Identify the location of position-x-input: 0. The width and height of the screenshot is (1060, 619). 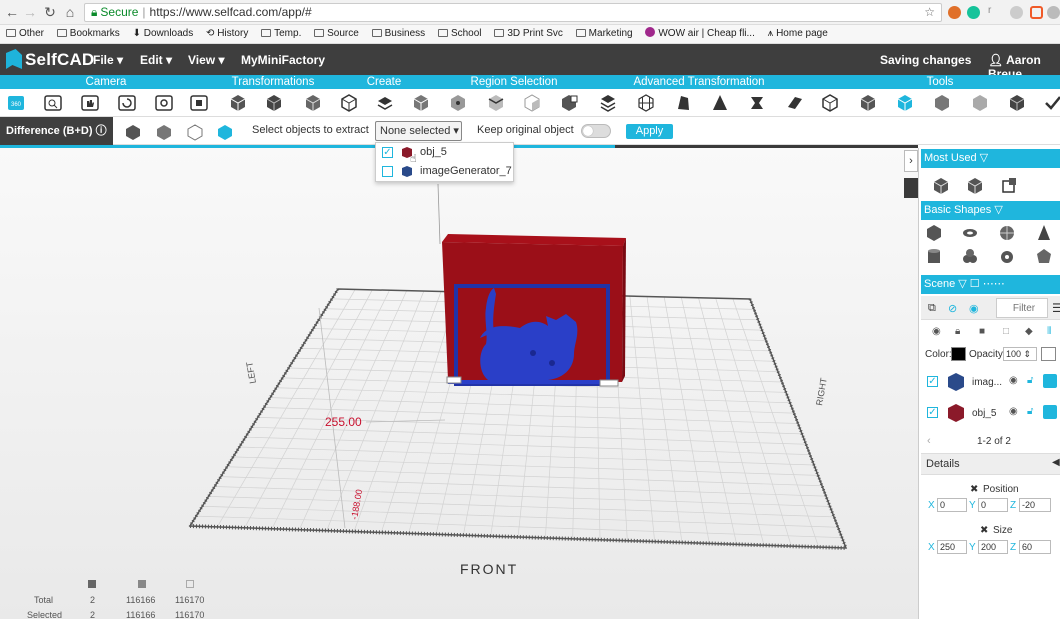
(952, 505).